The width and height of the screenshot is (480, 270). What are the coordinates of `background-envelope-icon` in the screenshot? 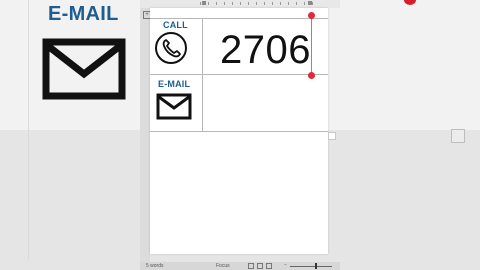 It's located at (84, 69).